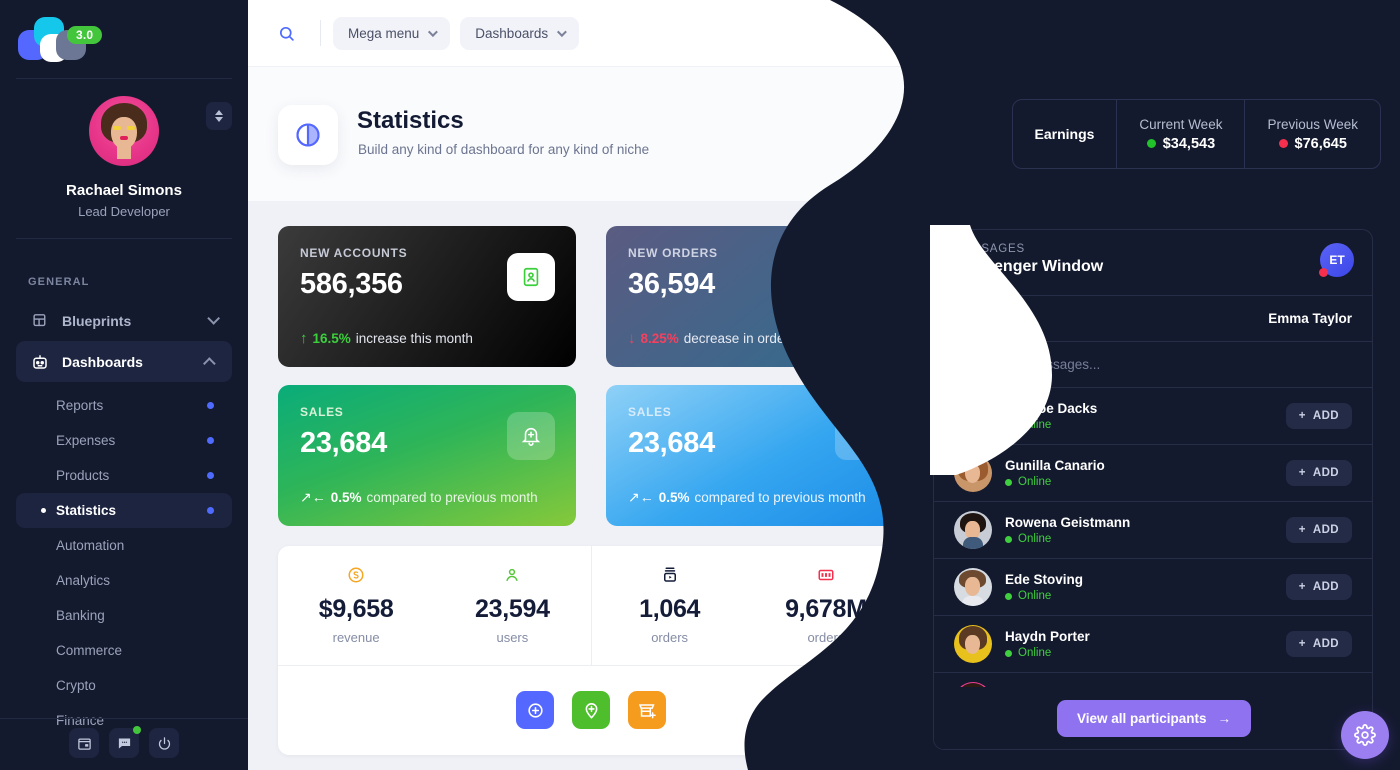 Image resolution: width=1400 pixels, height=770 pixels. Describe the element at coordinates (86, 510) in the screenshot. I see `sidebar-subitem-label: Statistics` at that location.